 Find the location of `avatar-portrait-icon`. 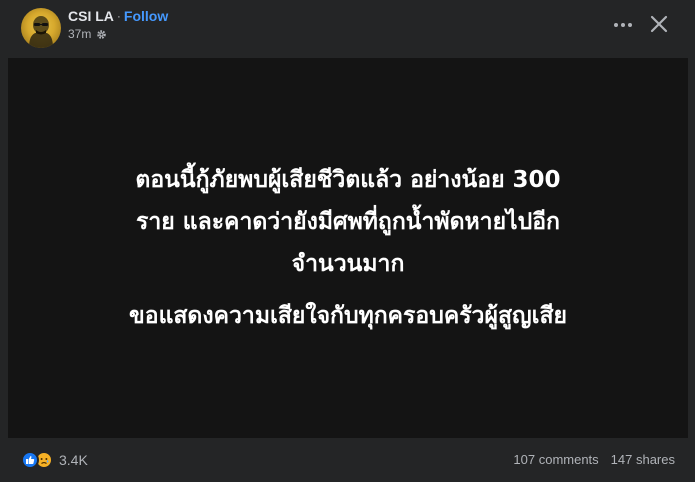

avatar-portrait-icon is located at coordinates (41, 32).